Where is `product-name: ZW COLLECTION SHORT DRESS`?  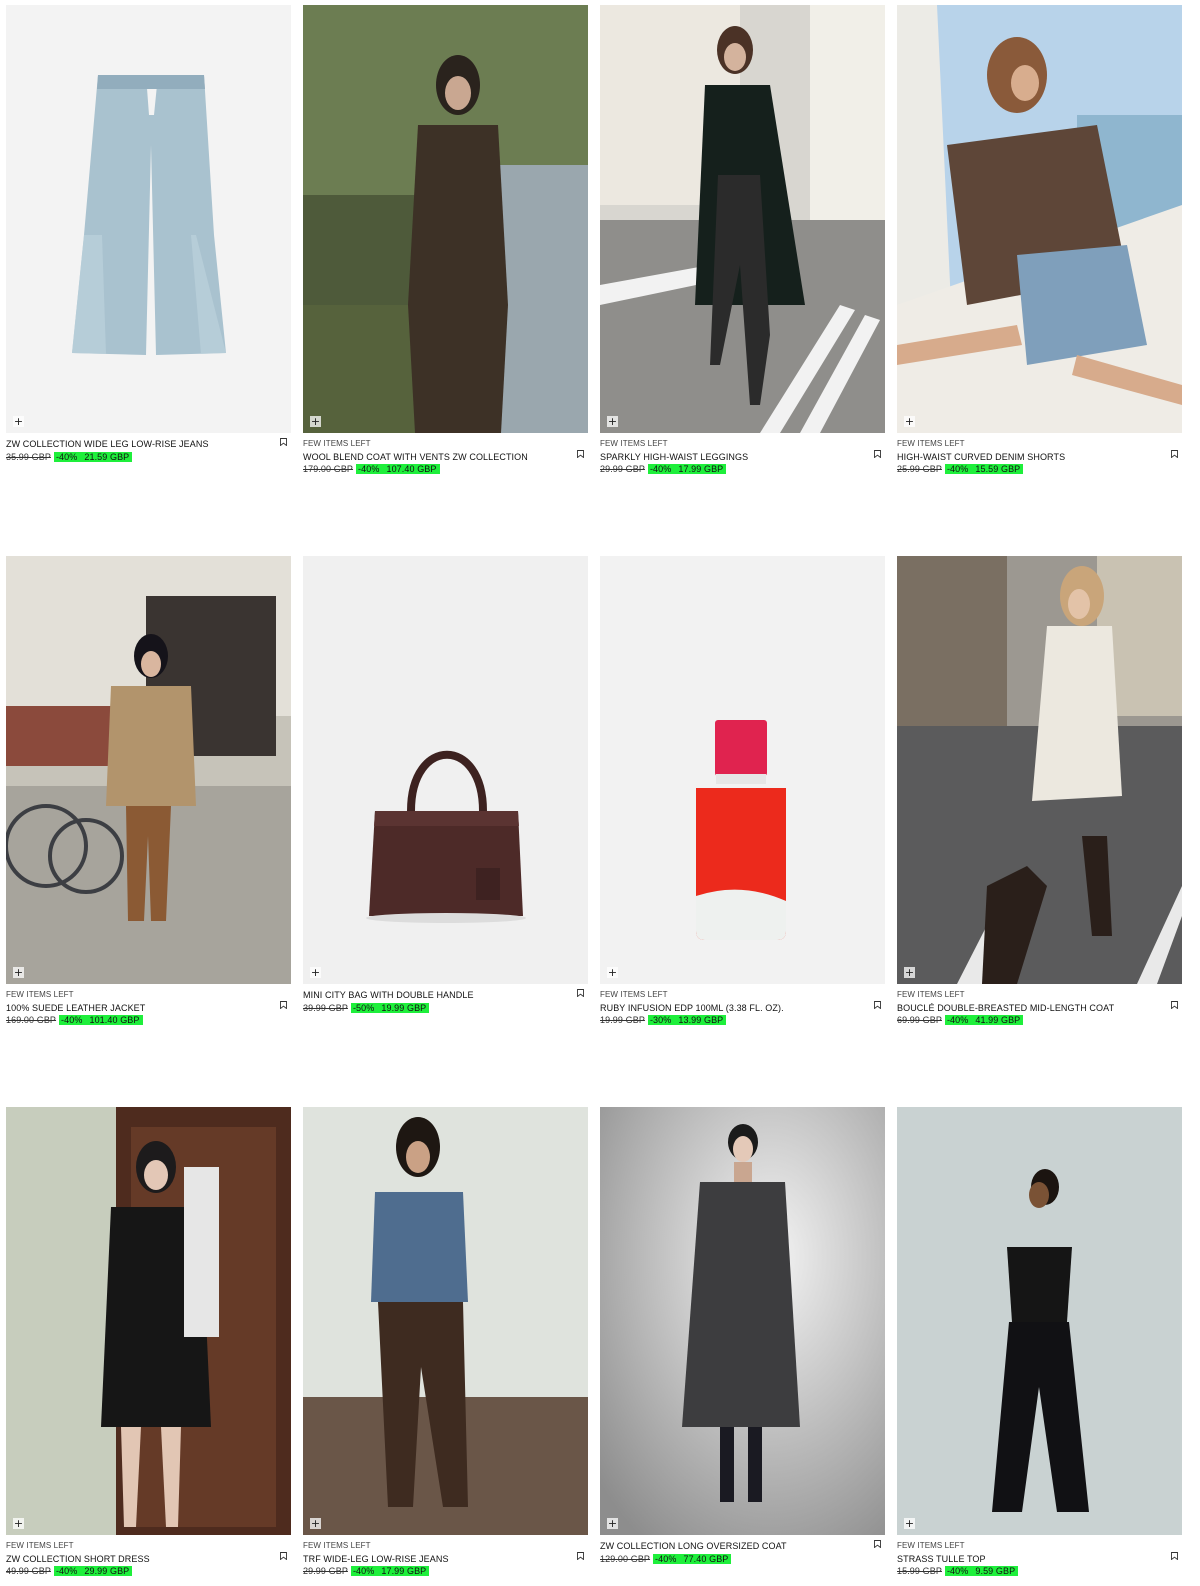
product-name: ZW COLLECTION SHORT DRESS is located at coordinates (133, 1559).